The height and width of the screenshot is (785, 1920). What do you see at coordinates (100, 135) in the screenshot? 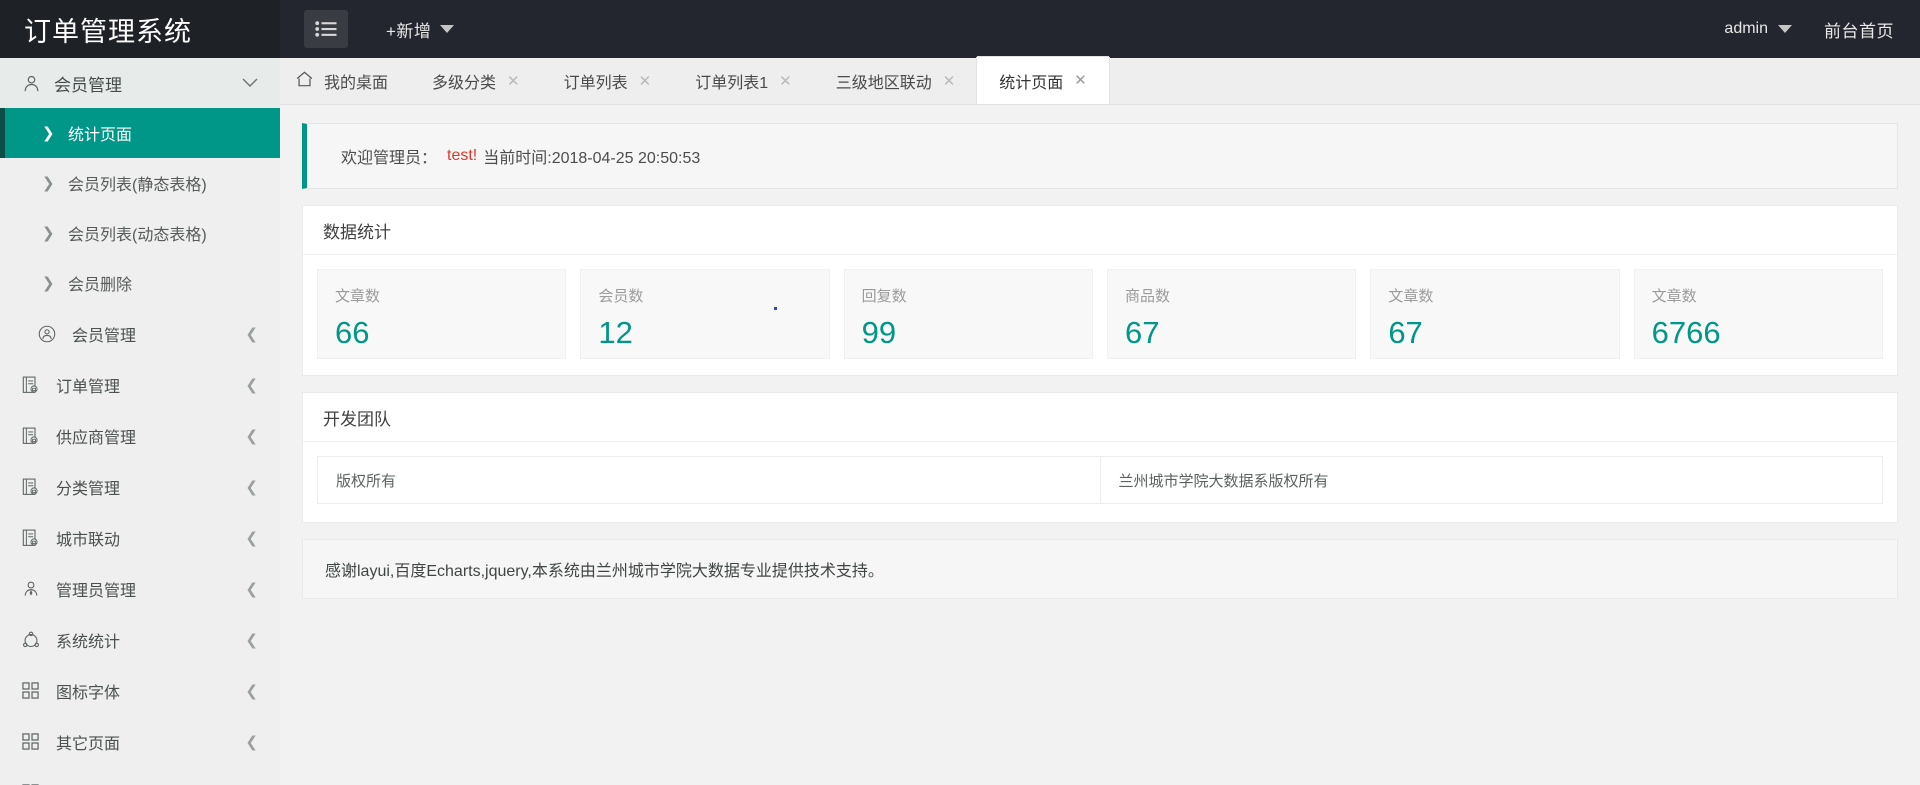
I see `sidebar-item-label: 统计页面` at bounding box center [100, 135].